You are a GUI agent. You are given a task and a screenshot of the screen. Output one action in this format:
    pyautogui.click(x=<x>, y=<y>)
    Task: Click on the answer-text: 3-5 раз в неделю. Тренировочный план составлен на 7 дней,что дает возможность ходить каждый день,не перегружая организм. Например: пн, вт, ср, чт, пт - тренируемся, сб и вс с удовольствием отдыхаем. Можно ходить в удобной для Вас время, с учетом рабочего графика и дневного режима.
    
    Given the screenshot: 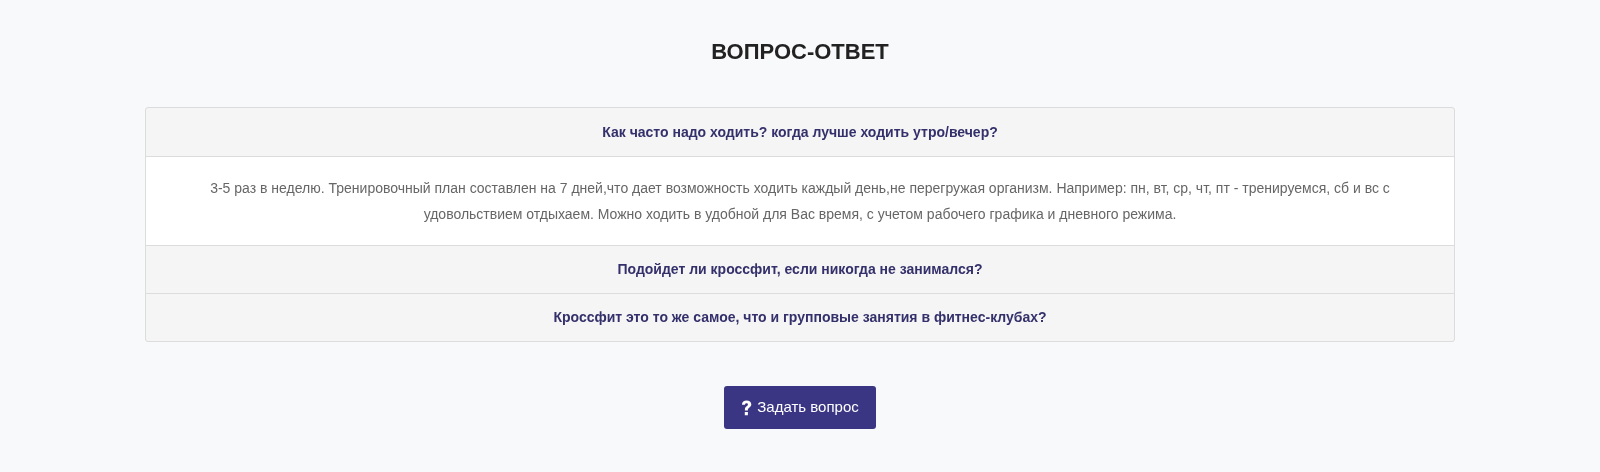 What is the action you would take?
    pyautogui.click(x=800, y=201)
    